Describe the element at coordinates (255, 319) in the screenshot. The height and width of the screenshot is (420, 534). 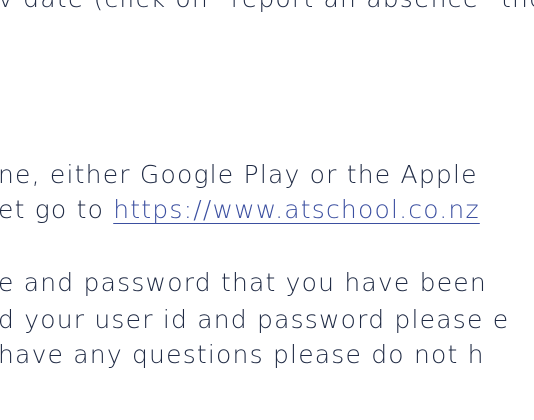
I see `text-line-user-id: d your user id and password please e` at that location.